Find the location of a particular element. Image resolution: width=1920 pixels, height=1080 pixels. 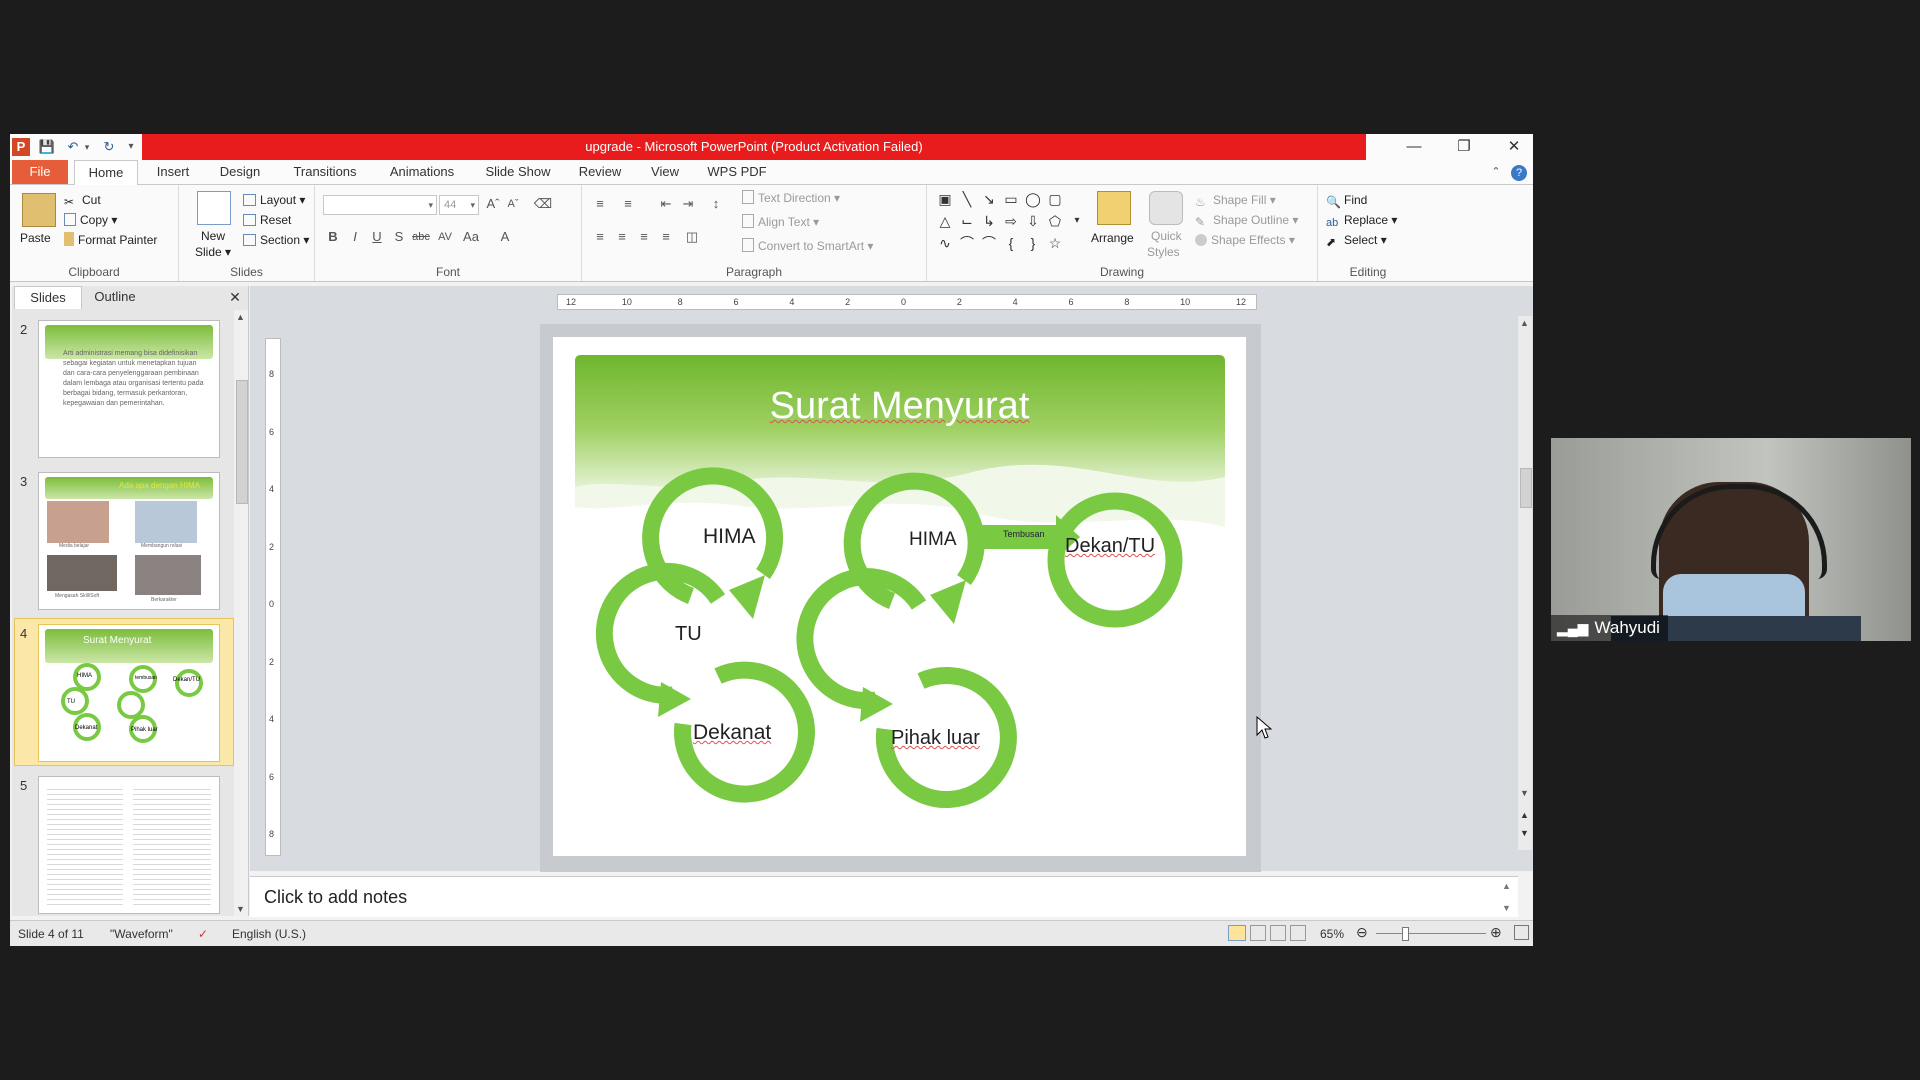

tab-slide-show: Slide Show is located at coordinates (518, 172).